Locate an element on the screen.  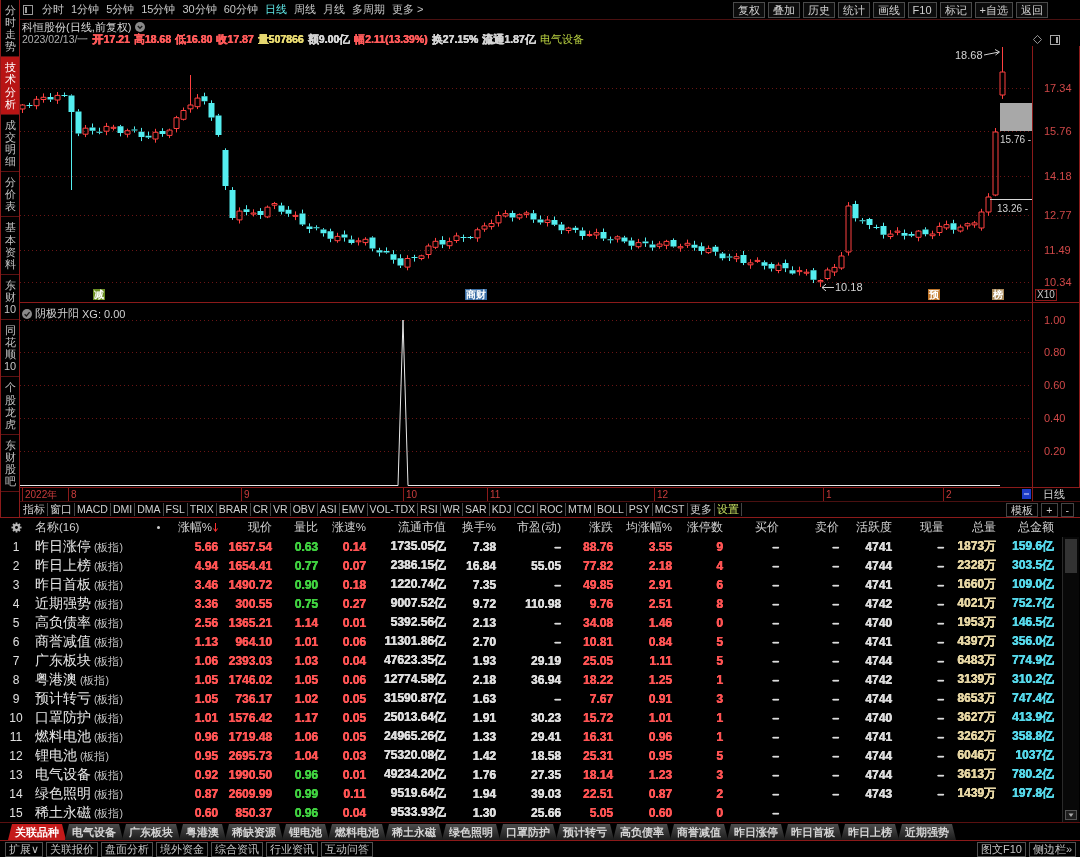
sector-tab: 广东板块 is located at coordinates (151, 832).